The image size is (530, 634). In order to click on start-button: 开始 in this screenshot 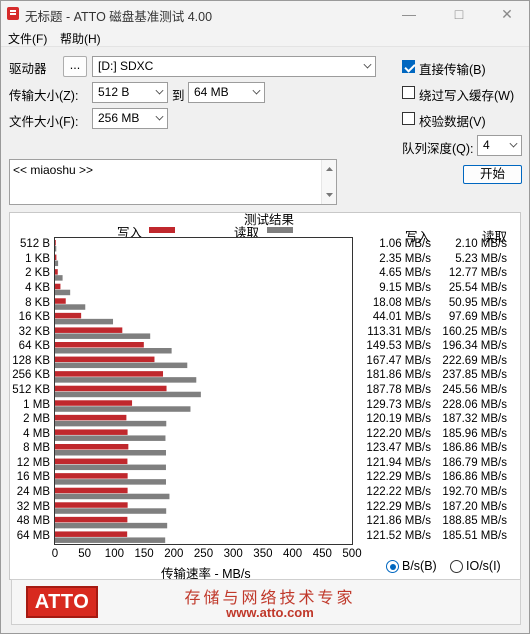, I will do `click(492, 174)`.